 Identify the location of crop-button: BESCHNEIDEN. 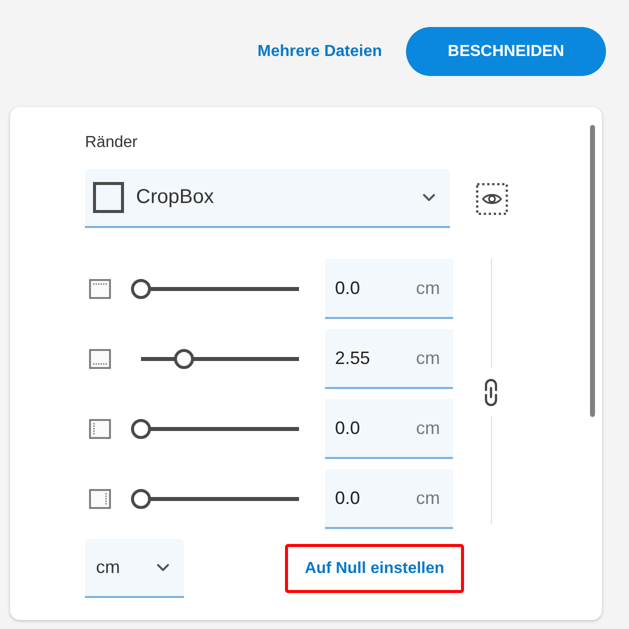
(506, 51).